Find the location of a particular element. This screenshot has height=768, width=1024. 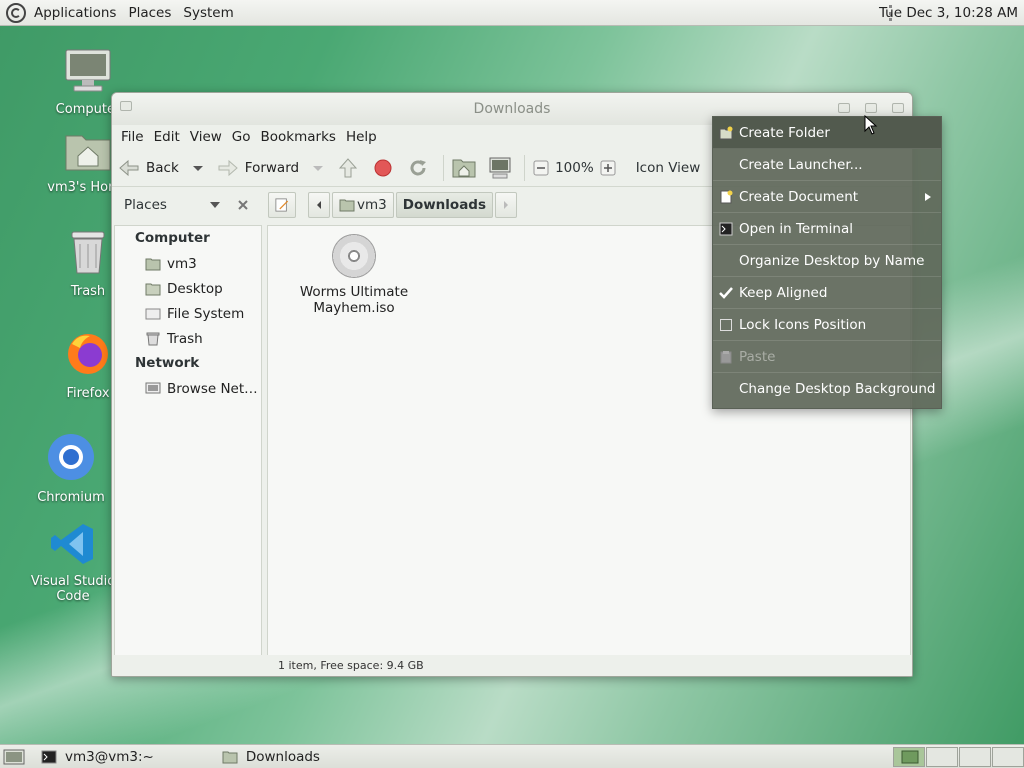

menu-item-organize-desktop-by-name: Organize Desktop by Name is located at coordinates (827, 261).